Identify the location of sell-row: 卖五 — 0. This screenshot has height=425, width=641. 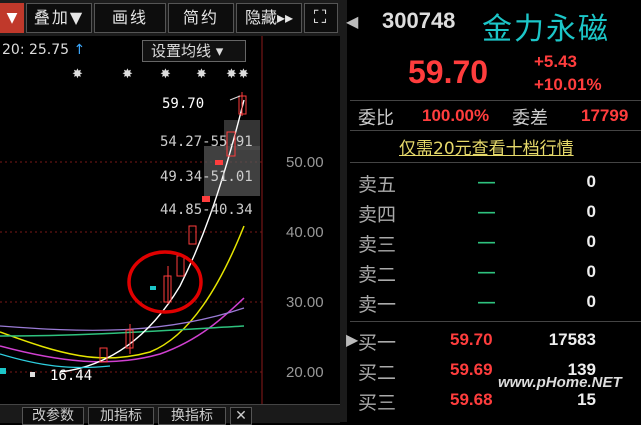
(495, 185).